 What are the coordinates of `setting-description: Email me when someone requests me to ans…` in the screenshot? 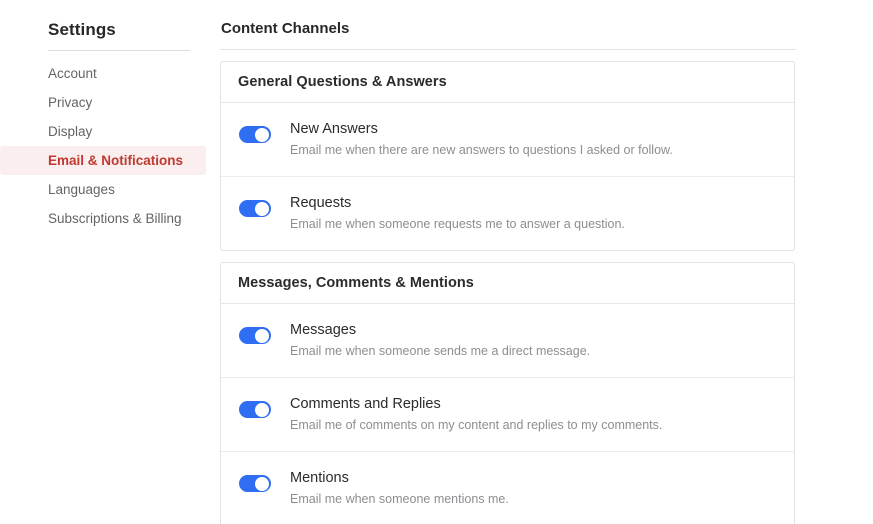 It's located at (457, 224).